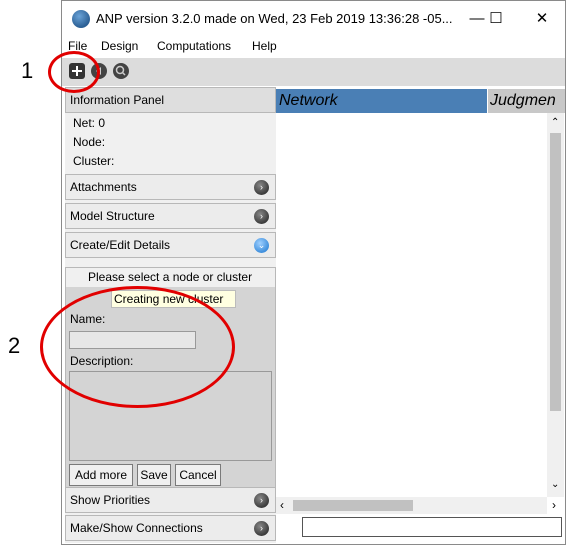 The height and width of the screenshot is (547, 570). Describe the element at coordinates (101, 475) in the screenshot. I see `add-more-button: Add more` at that location.